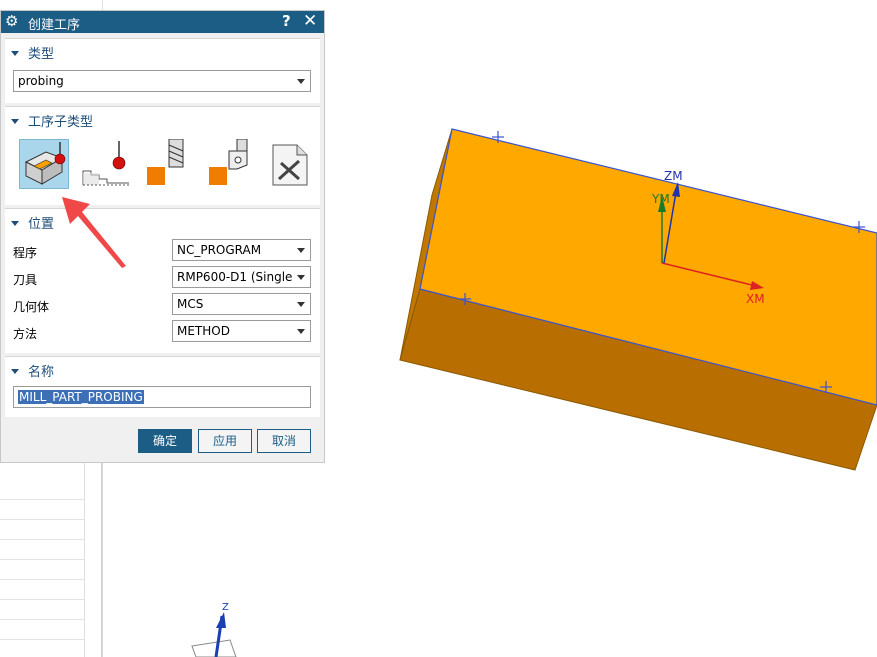  What do you see at coordinates (241, 250) in the screenshot?
I see `program-select: NC_PROGRAM` at bounding box center [241, 250].